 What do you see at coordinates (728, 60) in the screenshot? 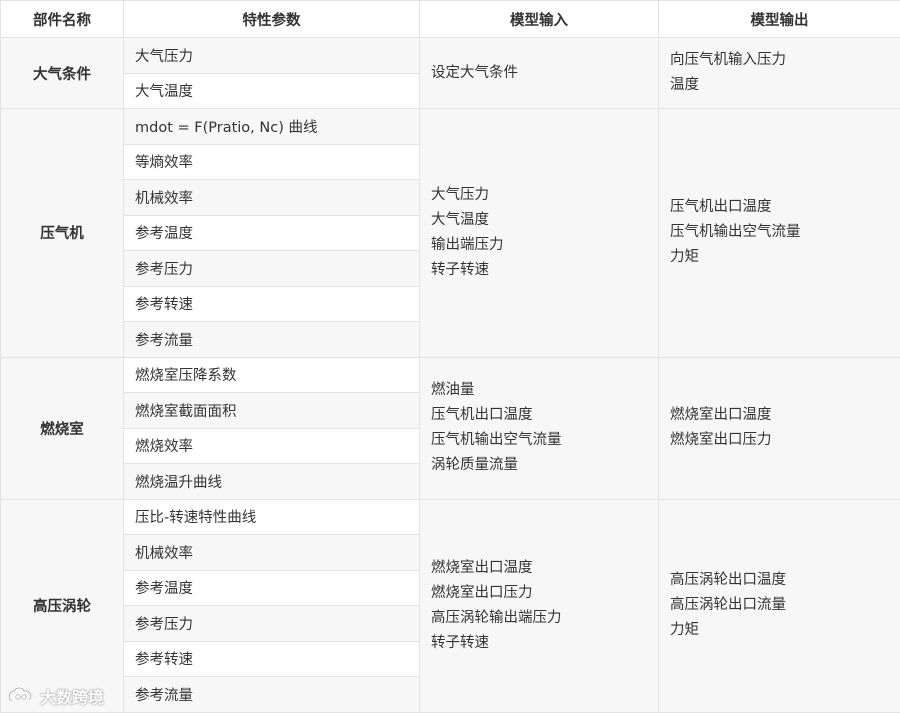
I see `output-line: 向压气机输入压力` at bounding box center [728, 60].